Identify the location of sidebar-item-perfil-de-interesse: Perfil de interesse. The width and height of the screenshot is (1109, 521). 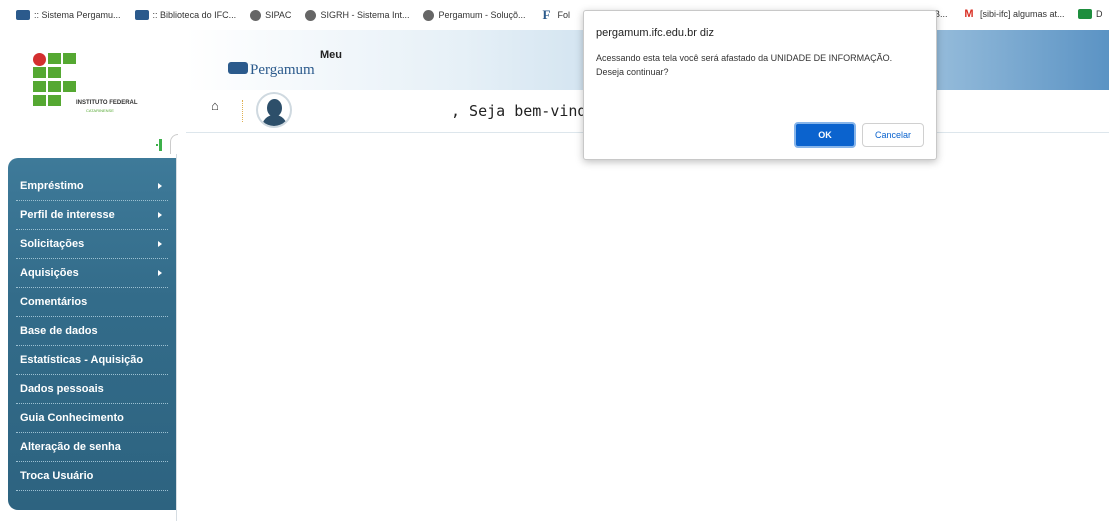
(92, 215).